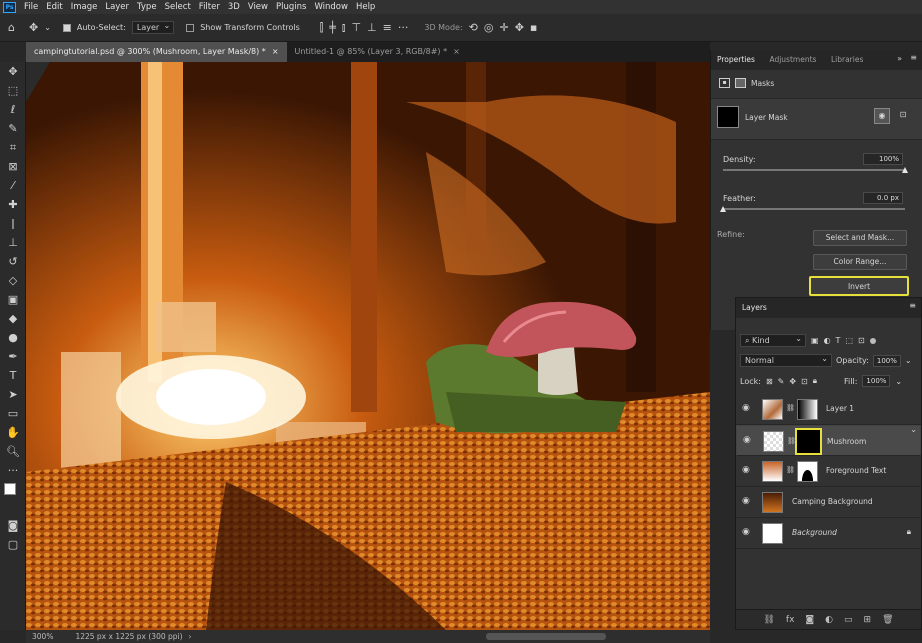  I want to click on home-icon: ⌂, so click(11, 27).